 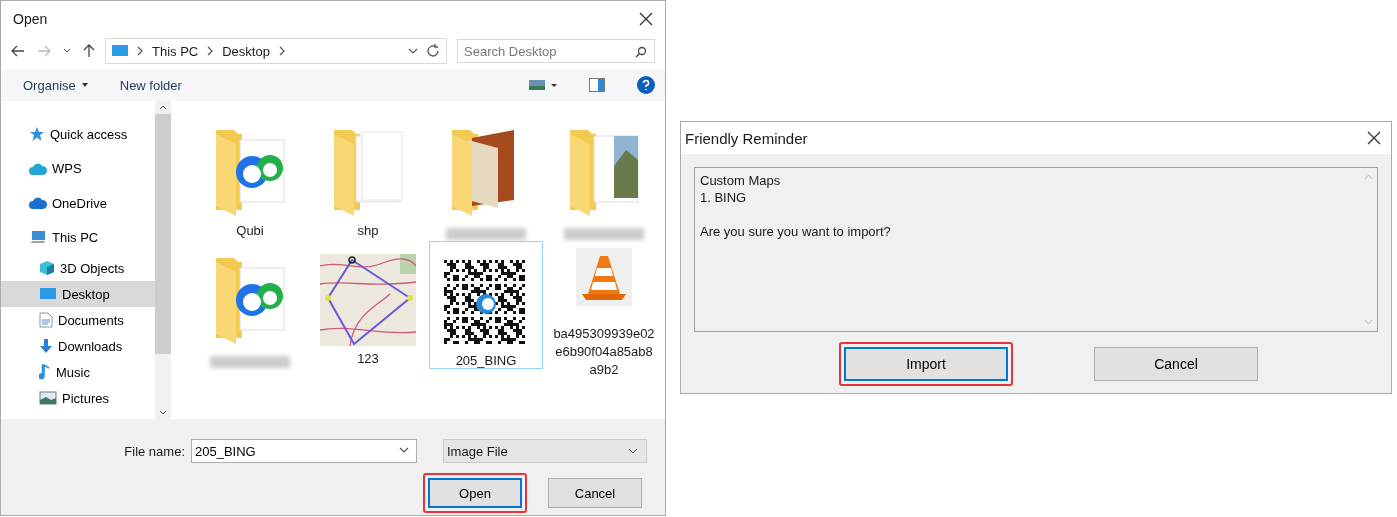 I want to click on star-icon, so click(x=37, y=134).